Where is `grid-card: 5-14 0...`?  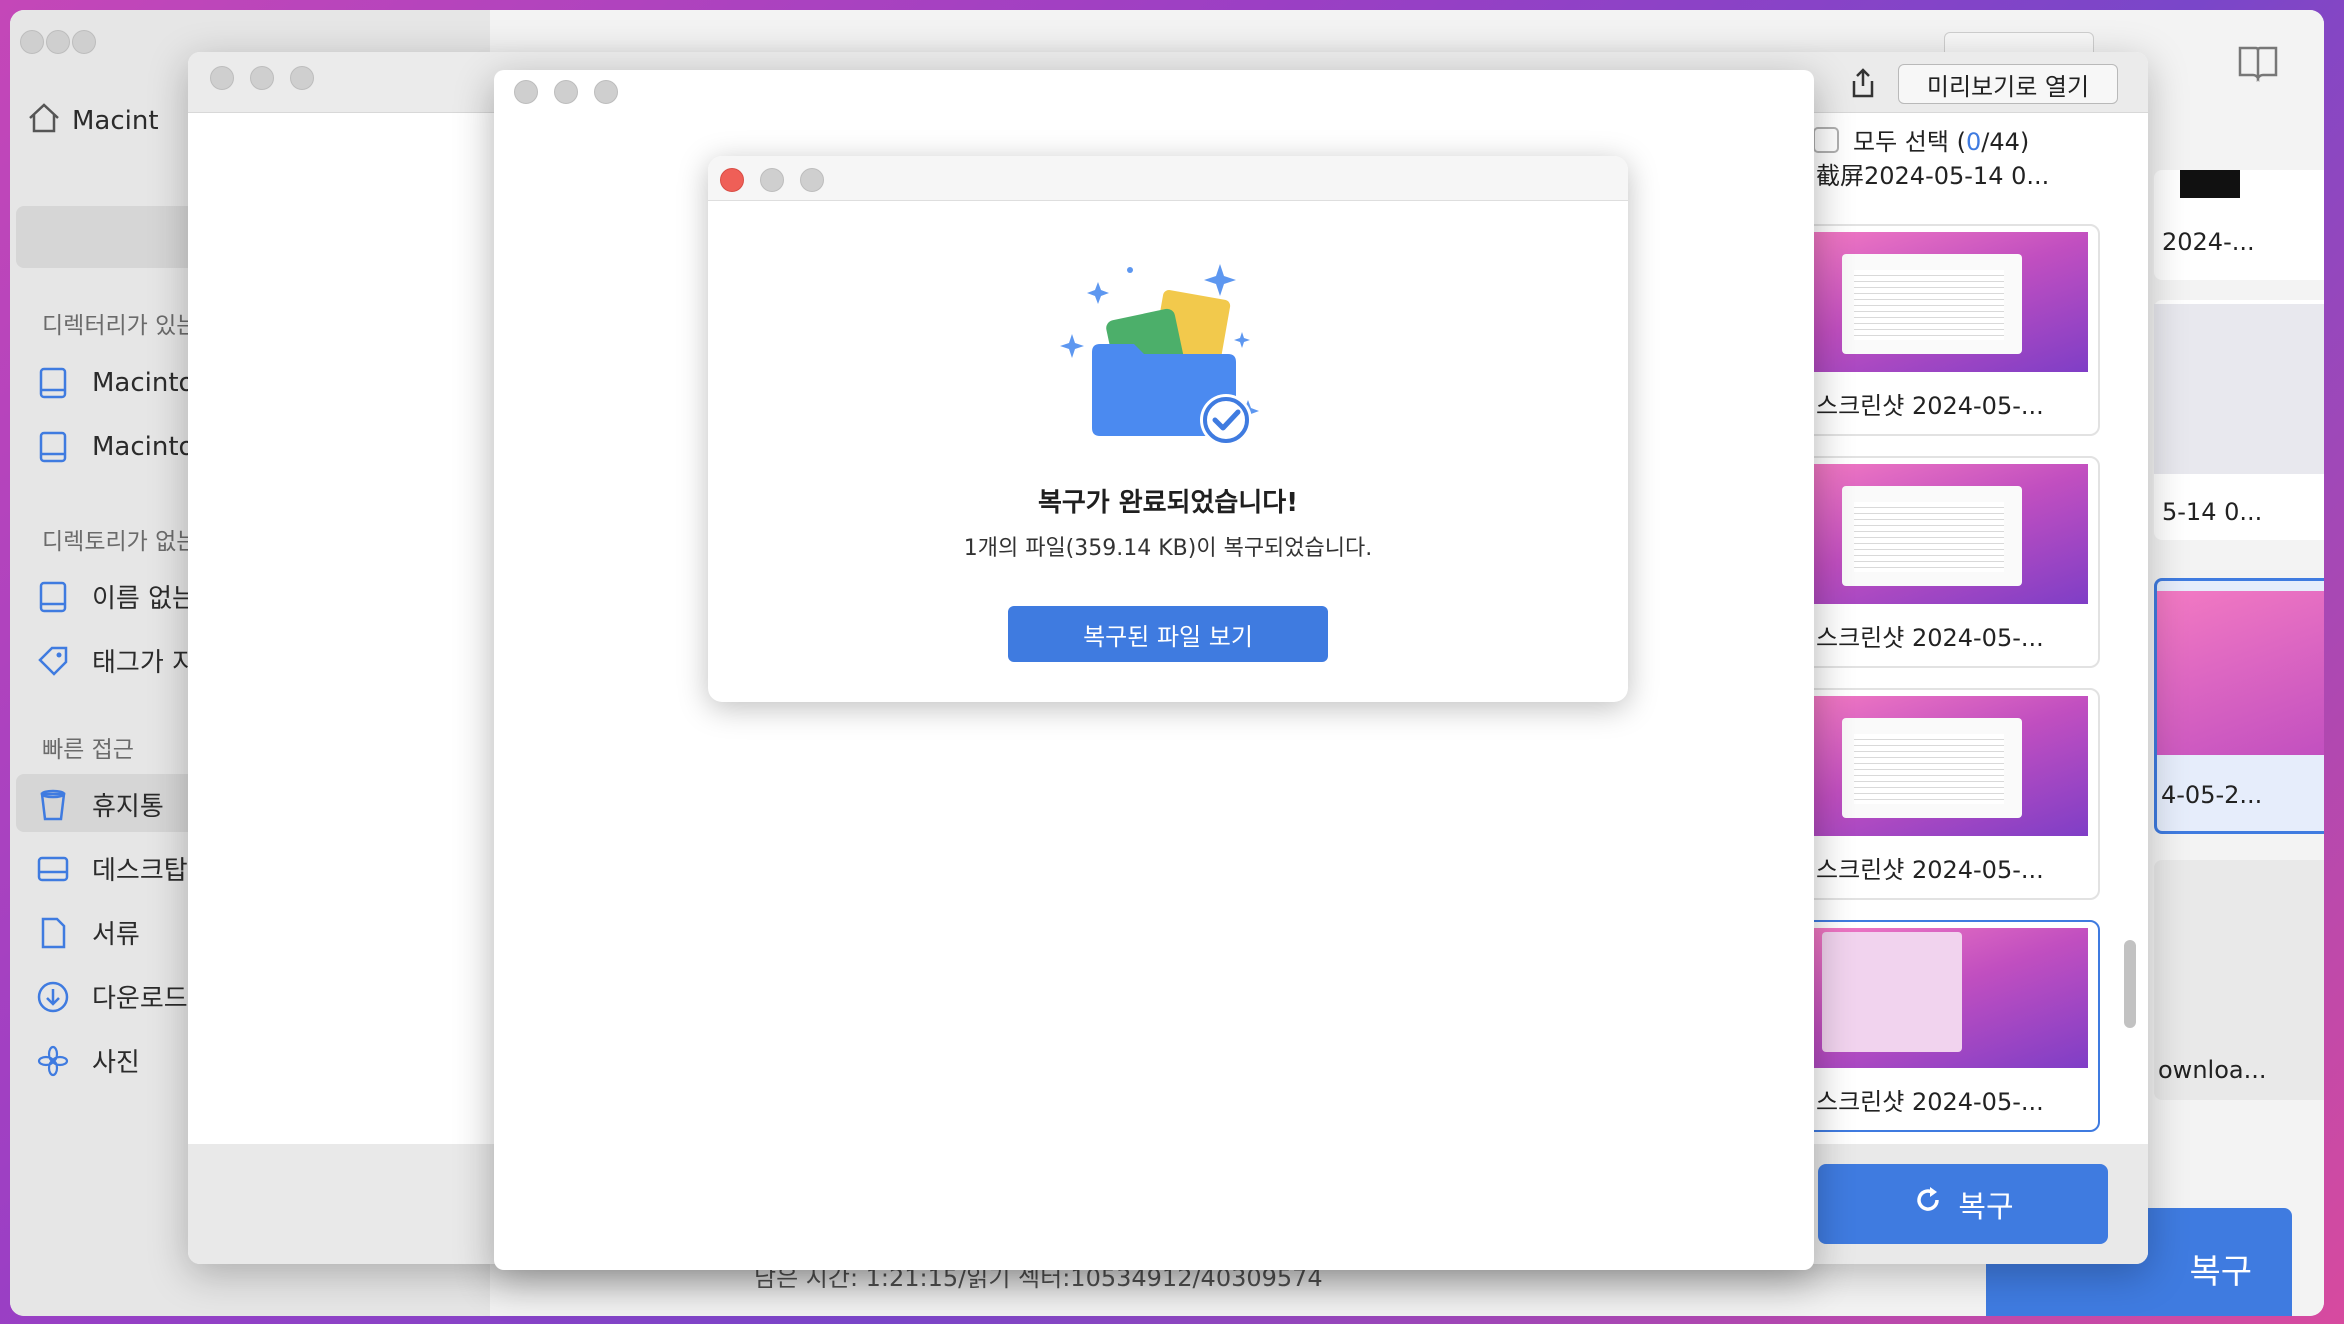 grid-card: 5-14 0... is located at coordinates (2239, 420).